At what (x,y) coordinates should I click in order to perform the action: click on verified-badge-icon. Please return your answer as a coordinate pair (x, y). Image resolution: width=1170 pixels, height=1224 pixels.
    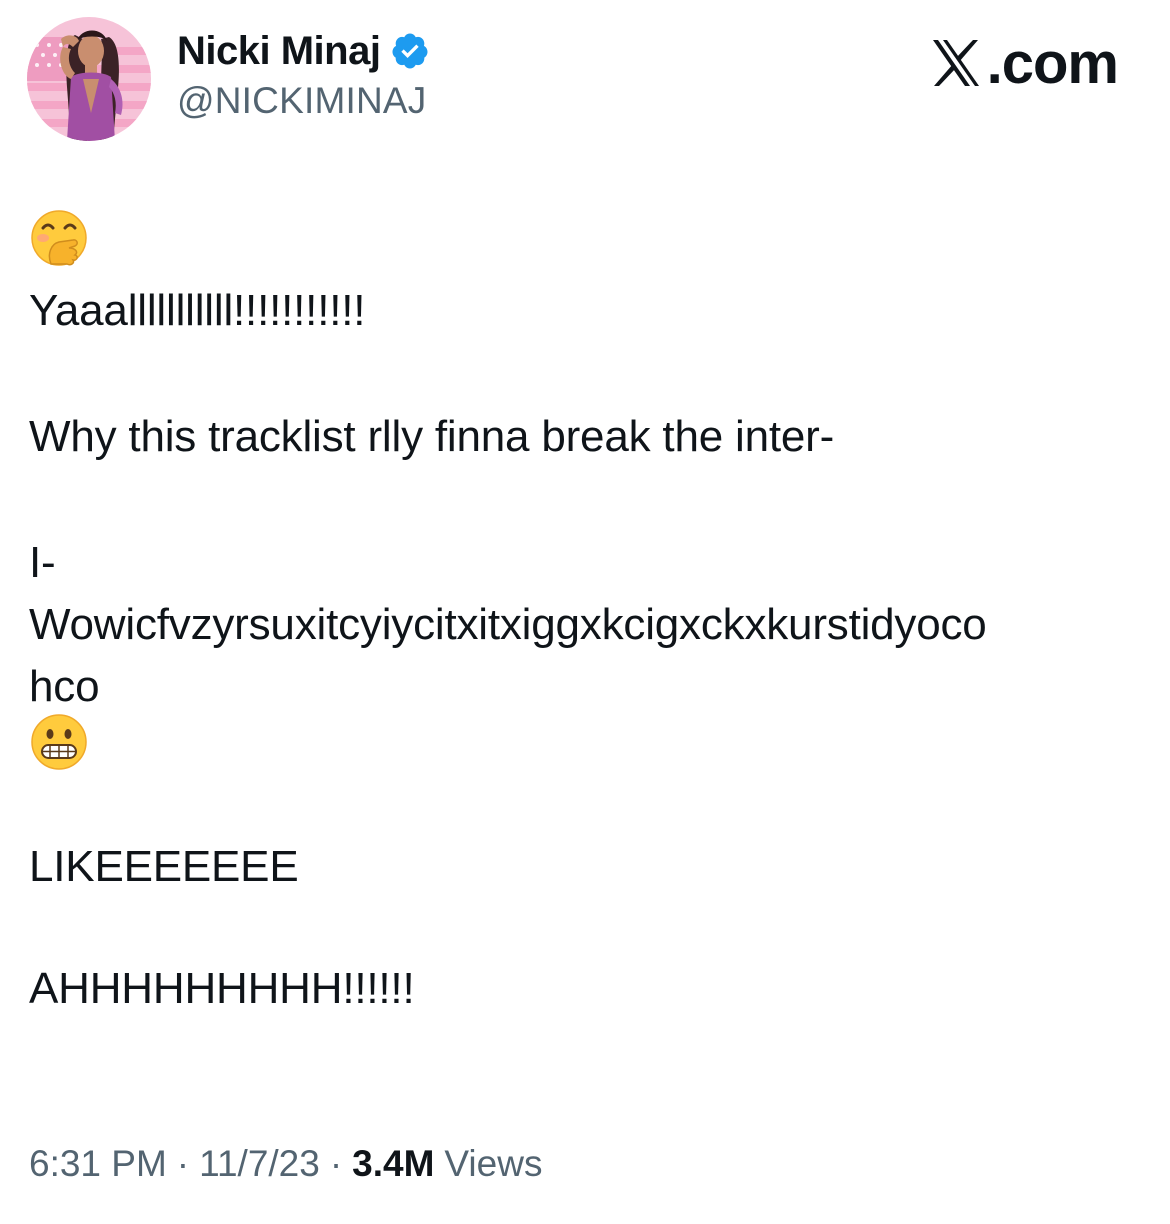
    Looking at the image, I should click on (410, 51).